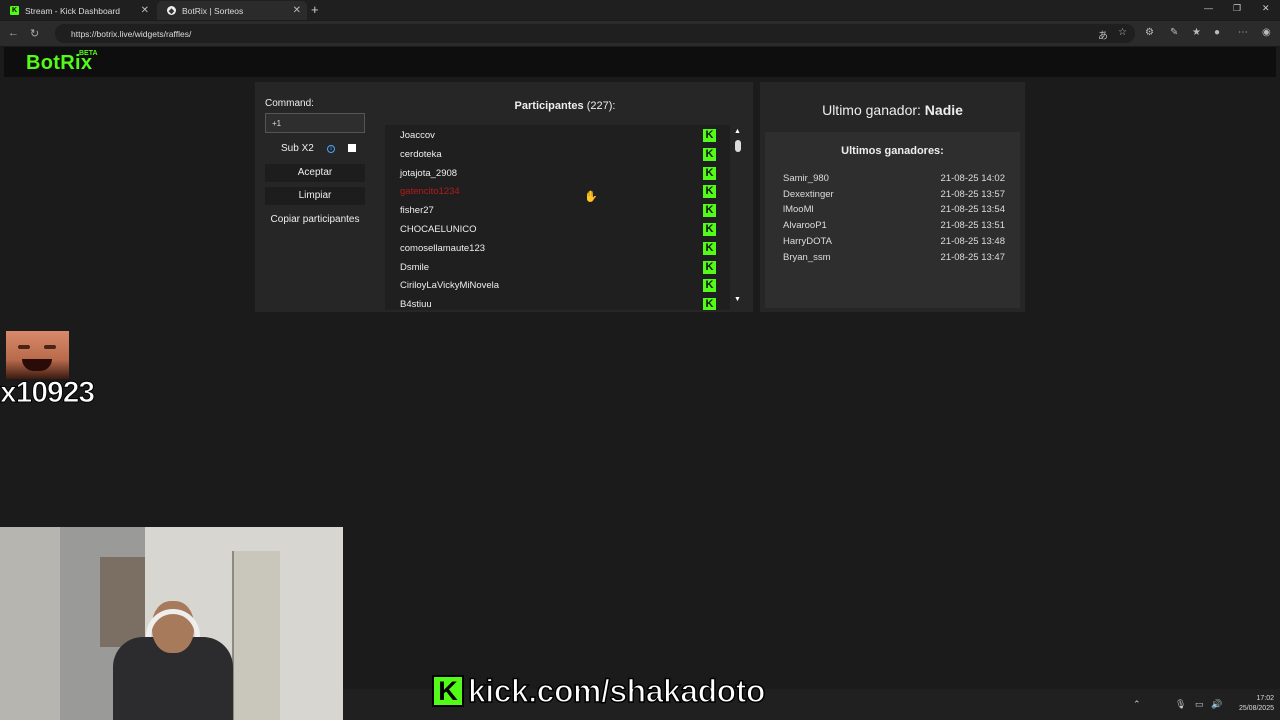  I want to click on site-header: BotRix BETA, so click(640, 62).